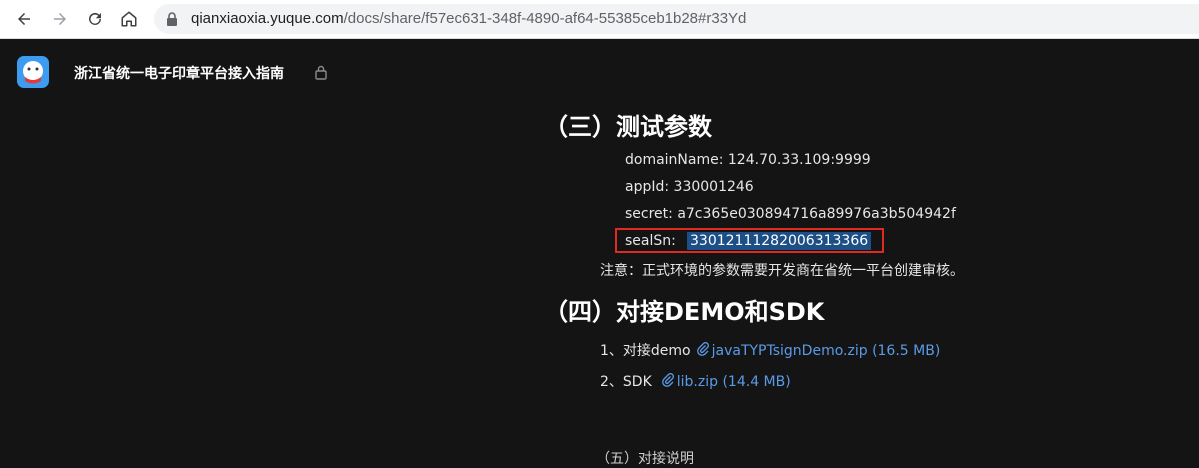  I want to click on section-heading: （四）对接DEMO和SDK, so click(684, 312).